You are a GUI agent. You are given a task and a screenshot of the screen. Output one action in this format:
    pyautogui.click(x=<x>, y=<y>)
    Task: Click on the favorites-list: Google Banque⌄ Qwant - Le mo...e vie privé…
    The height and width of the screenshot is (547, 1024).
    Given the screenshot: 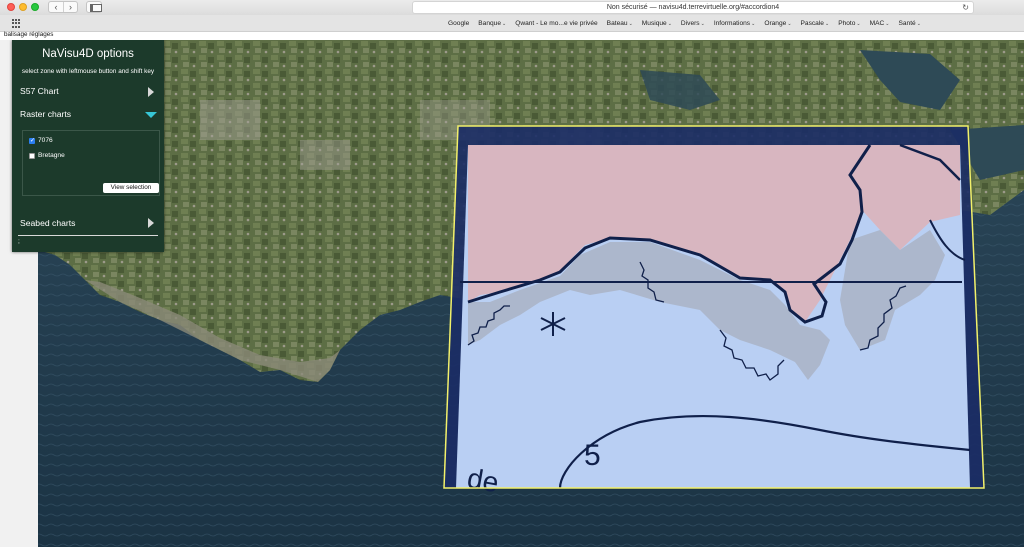 What is the action you would take?
    pyautogui.click(x=684, y=23)
    